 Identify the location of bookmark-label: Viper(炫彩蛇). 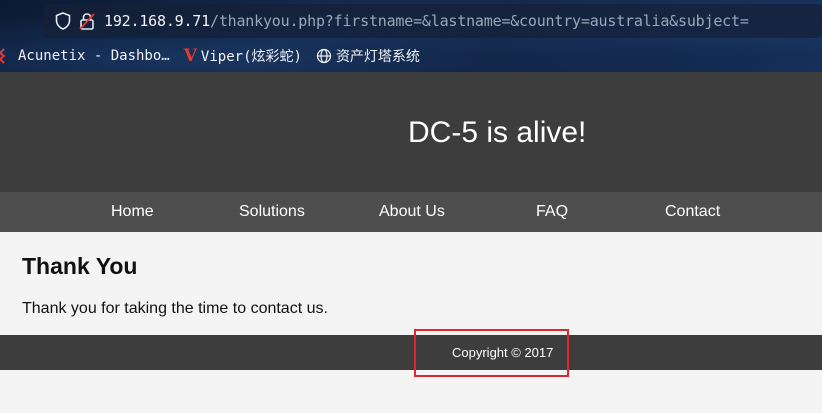
(251, 57).